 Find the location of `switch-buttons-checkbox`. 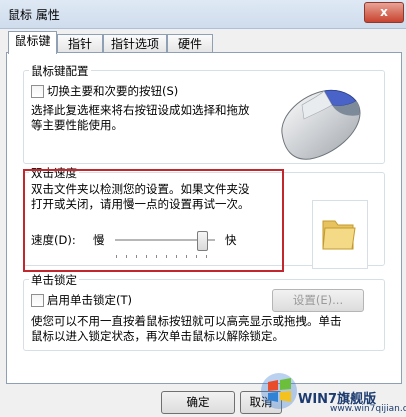

switch-buttons-checkbox is located at coordinates (37, 91).